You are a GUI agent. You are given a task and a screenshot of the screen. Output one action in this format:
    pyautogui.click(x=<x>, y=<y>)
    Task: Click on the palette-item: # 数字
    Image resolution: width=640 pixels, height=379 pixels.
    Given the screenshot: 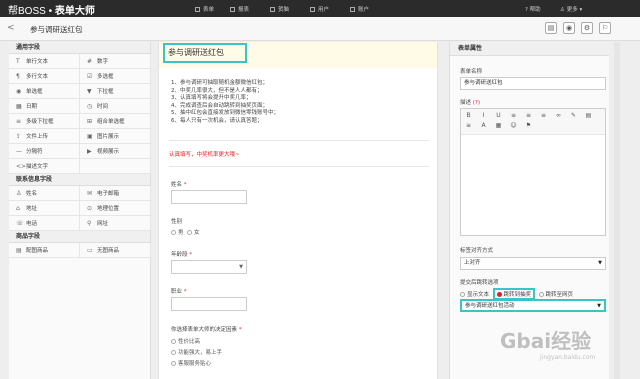 What is the action you would take?
    pyautogui.click(x=115, y=61)
    